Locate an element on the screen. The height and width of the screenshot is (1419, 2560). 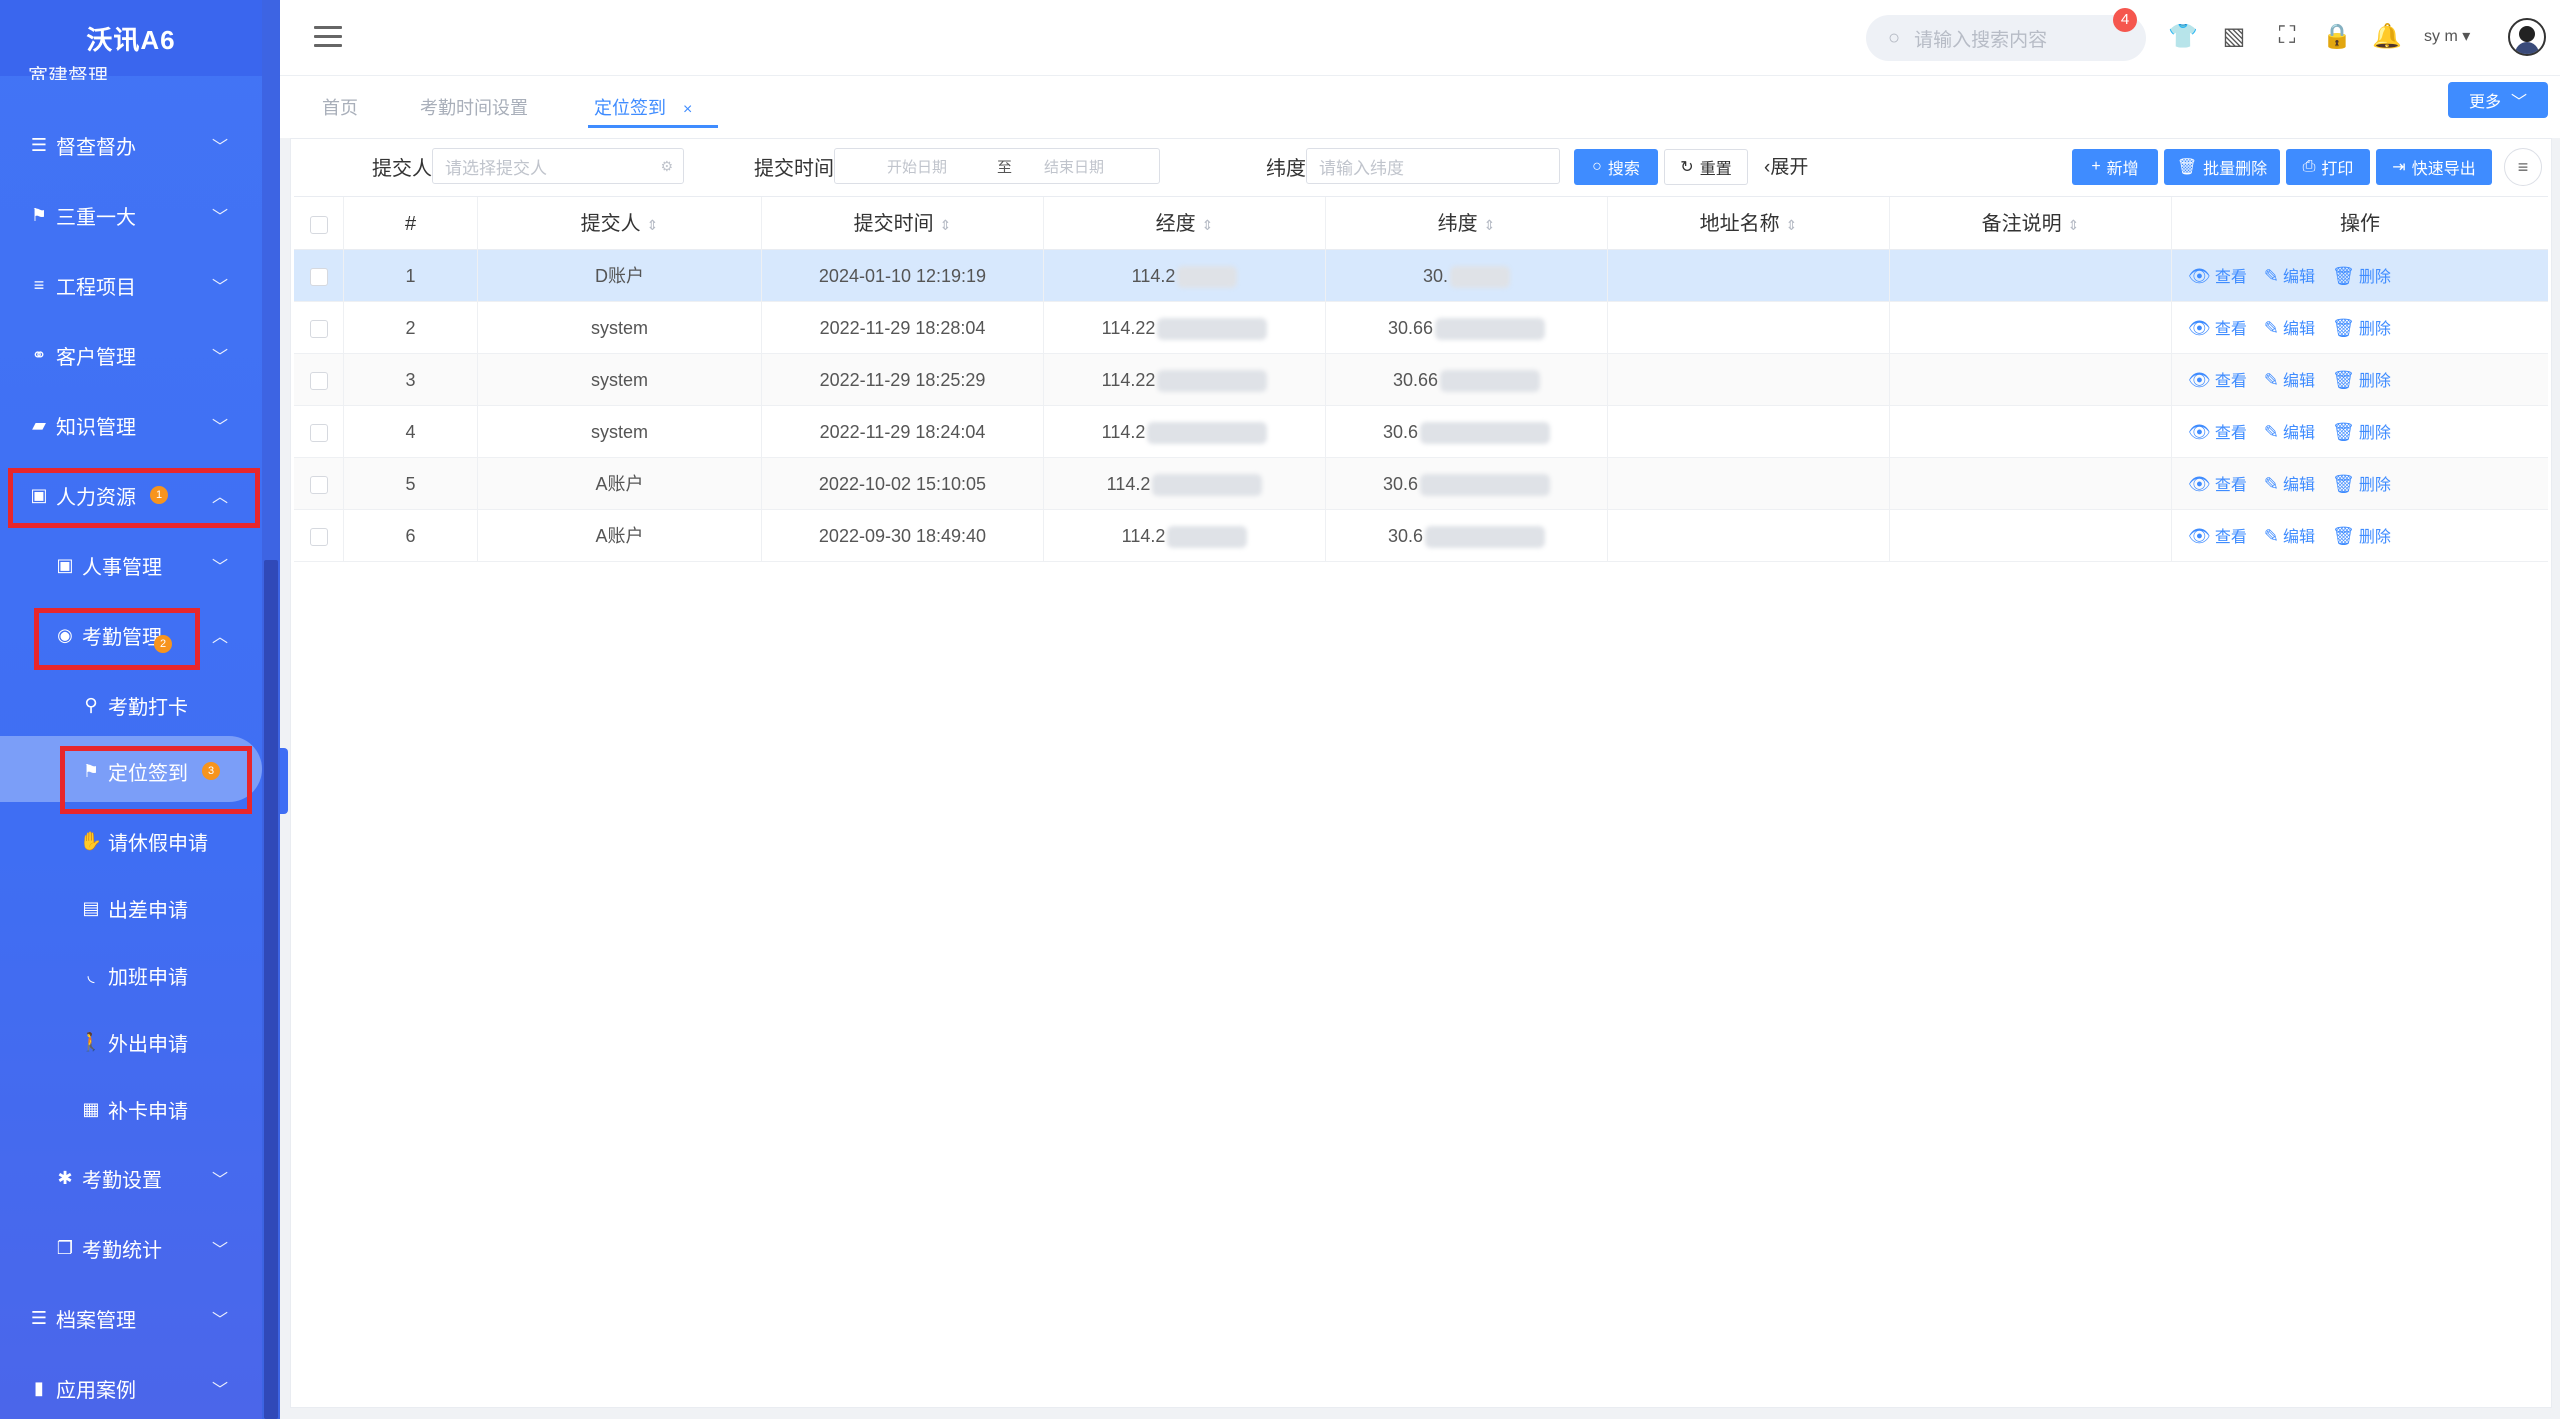
chevron-down-icon: ﹀ is located at coordinates (219, 357).